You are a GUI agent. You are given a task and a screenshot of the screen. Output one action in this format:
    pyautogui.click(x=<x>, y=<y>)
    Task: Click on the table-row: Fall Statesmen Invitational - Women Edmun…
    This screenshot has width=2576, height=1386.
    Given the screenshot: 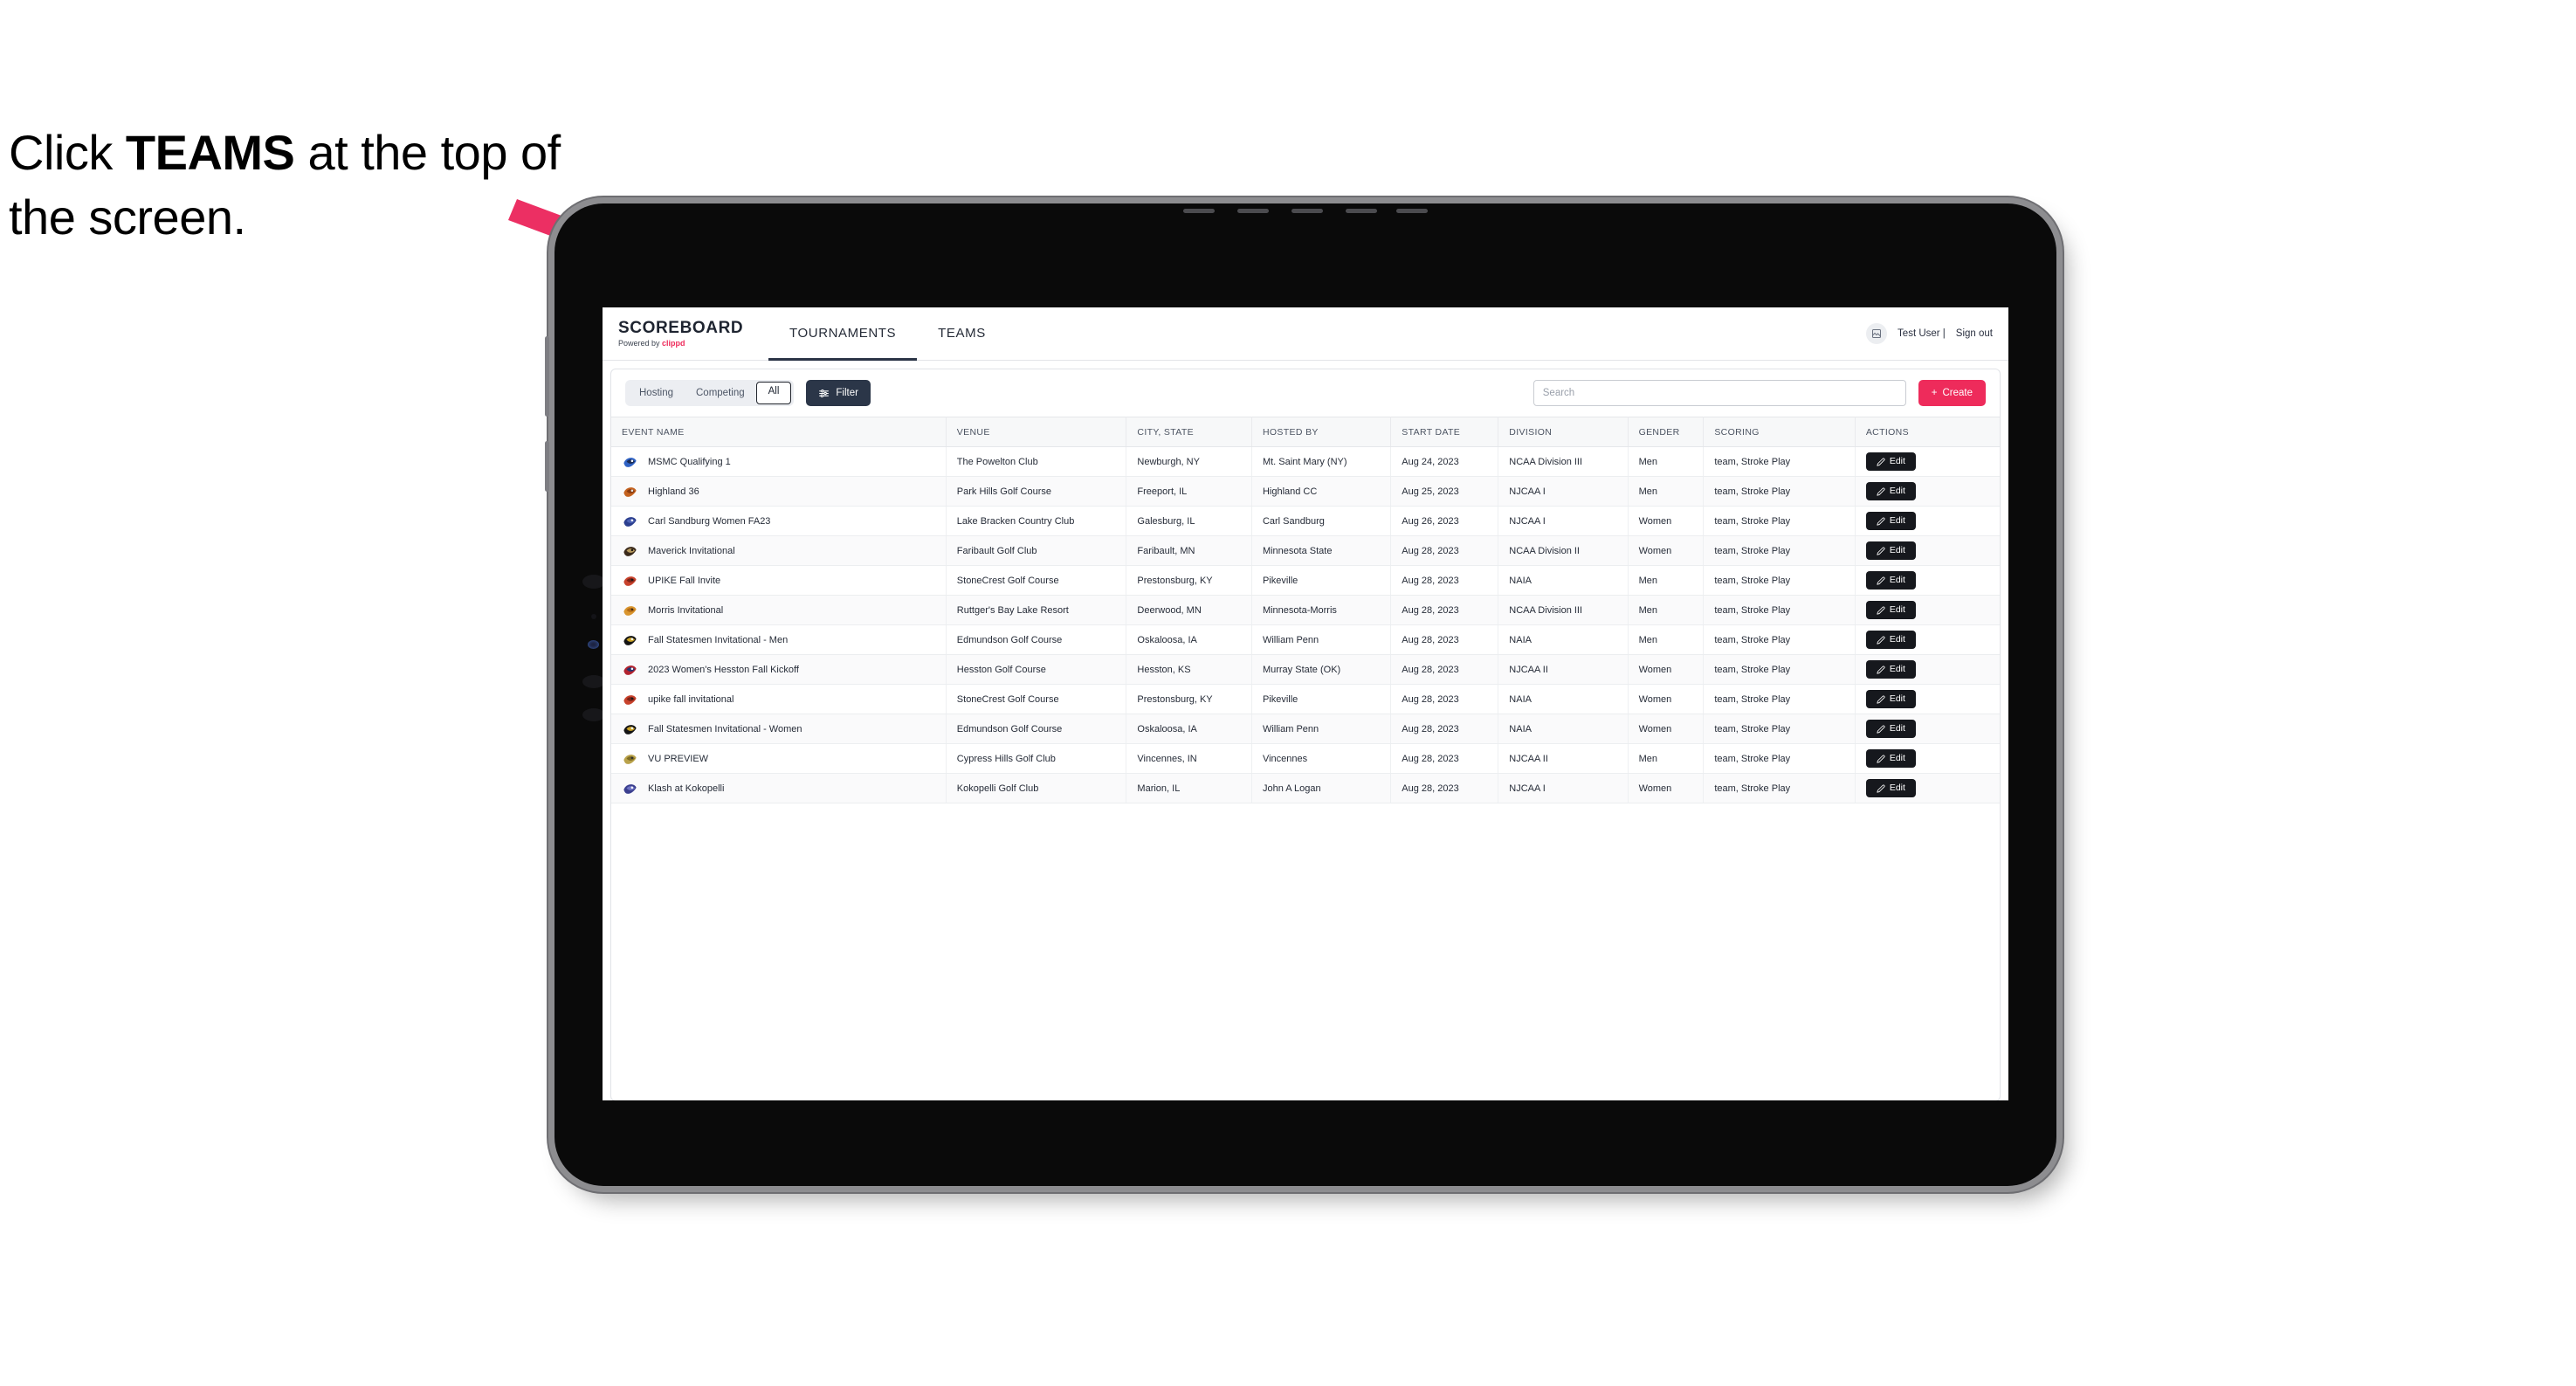 What is the action you would take?
    pyautogui.click(x=1305, y=729)
    